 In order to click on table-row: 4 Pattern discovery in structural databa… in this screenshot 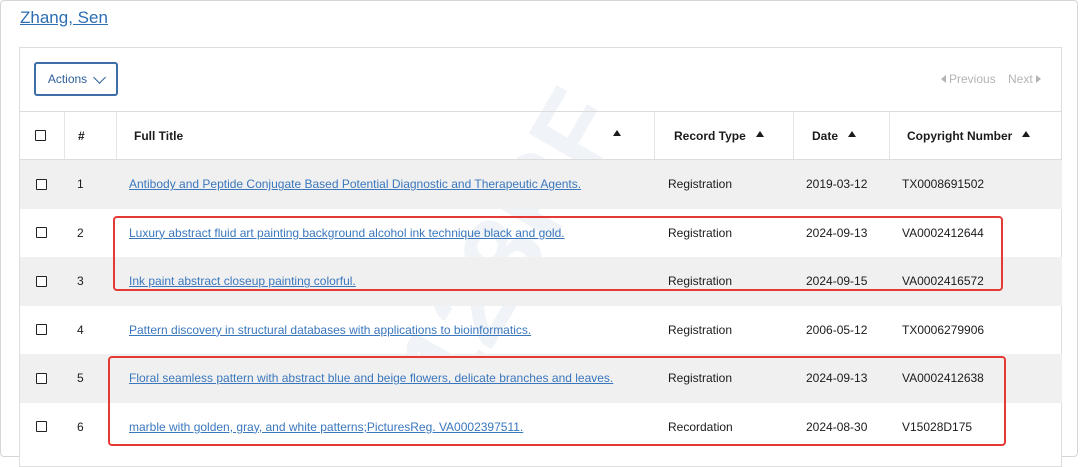, I will do `click(541, 330)`.